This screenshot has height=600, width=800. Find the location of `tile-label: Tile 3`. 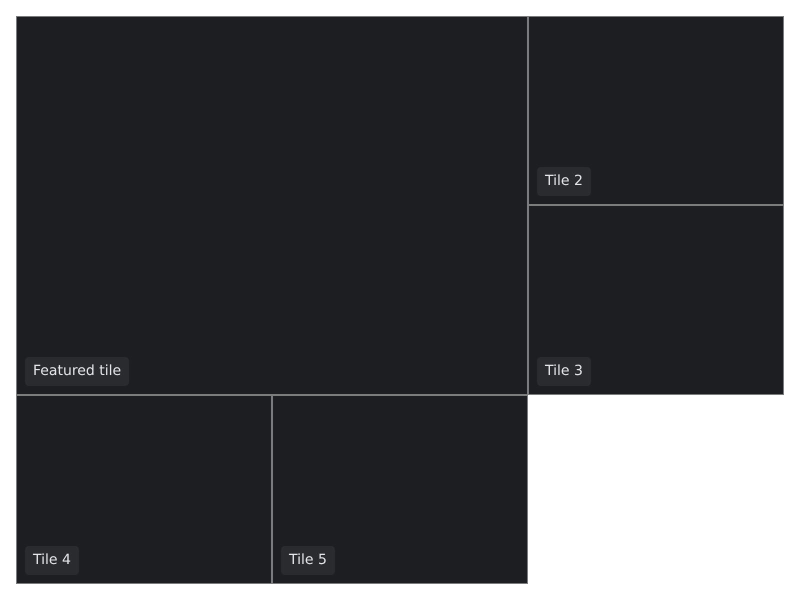

tile-label: Tile 3 is located at coordinates (564, 371).